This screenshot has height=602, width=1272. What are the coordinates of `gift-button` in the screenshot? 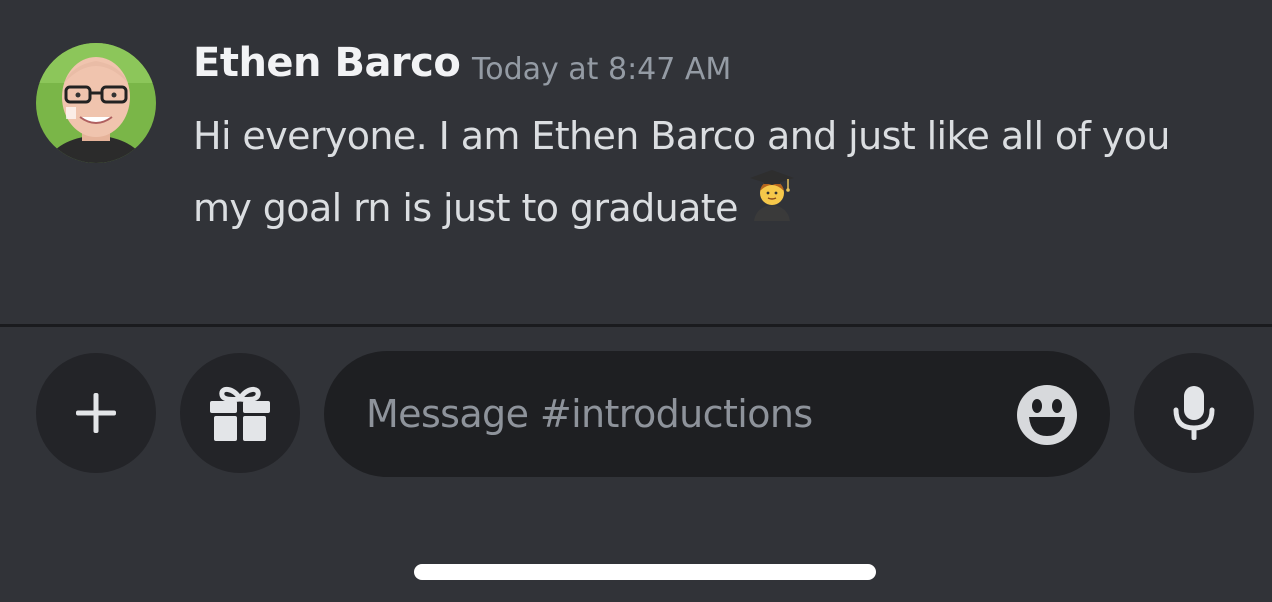 It's located at (240, 413).